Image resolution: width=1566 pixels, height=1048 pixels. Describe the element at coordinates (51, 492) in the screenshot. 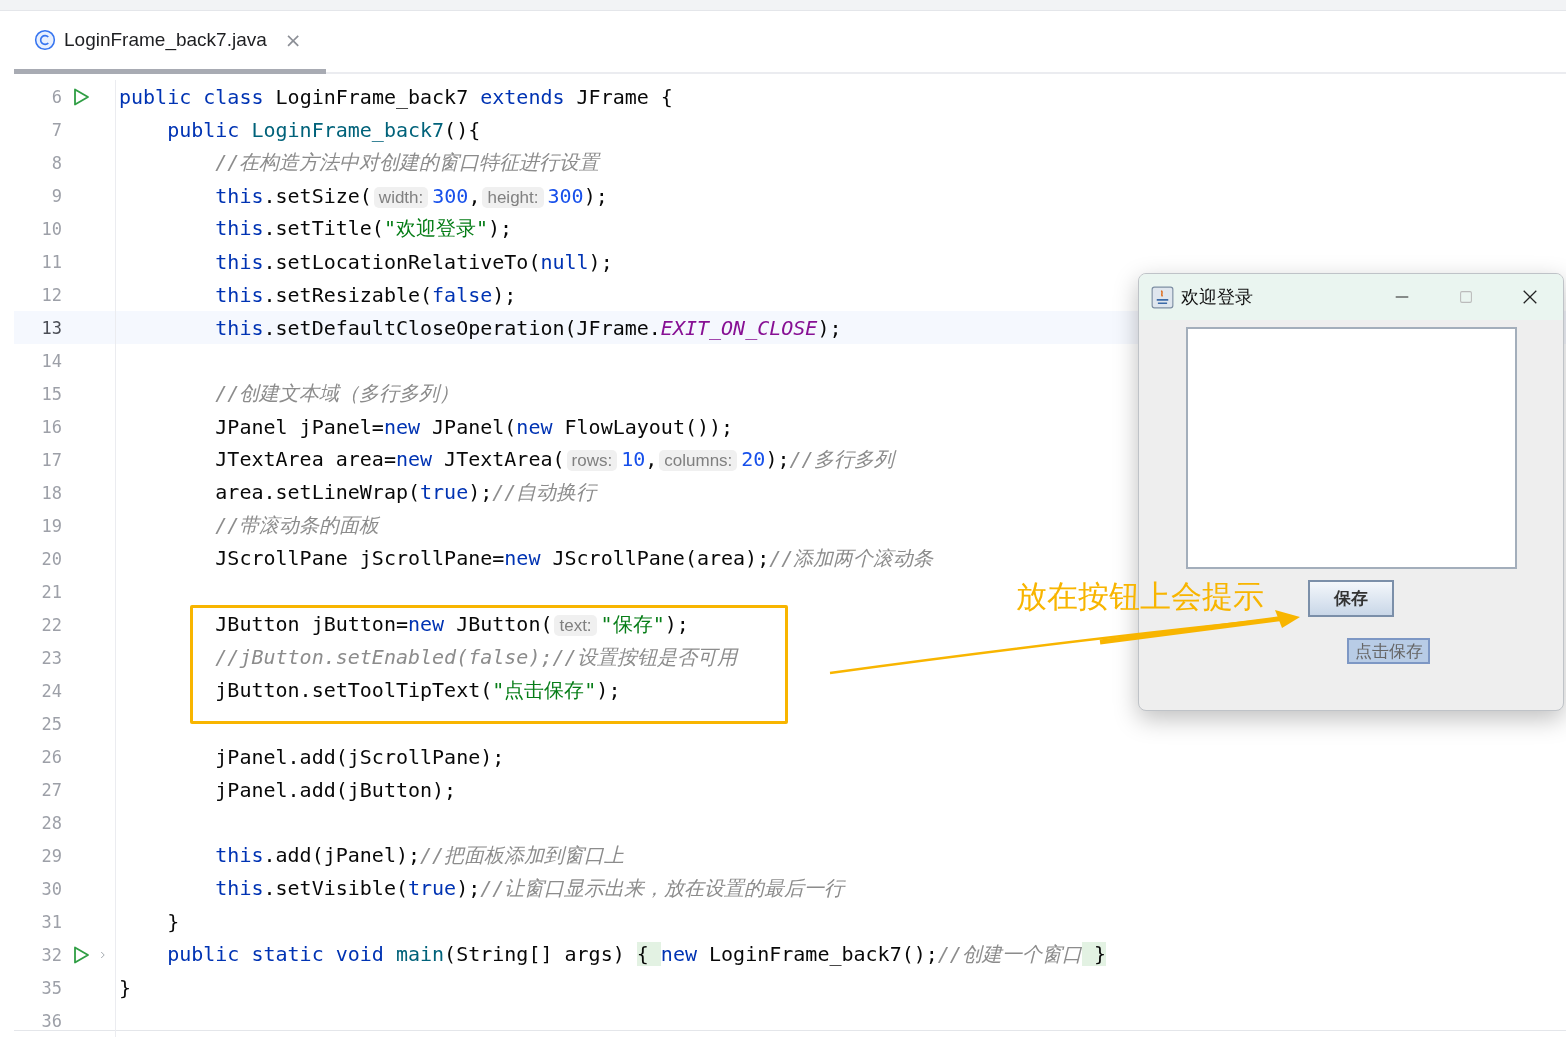

I see `line-number: 18` at that location.